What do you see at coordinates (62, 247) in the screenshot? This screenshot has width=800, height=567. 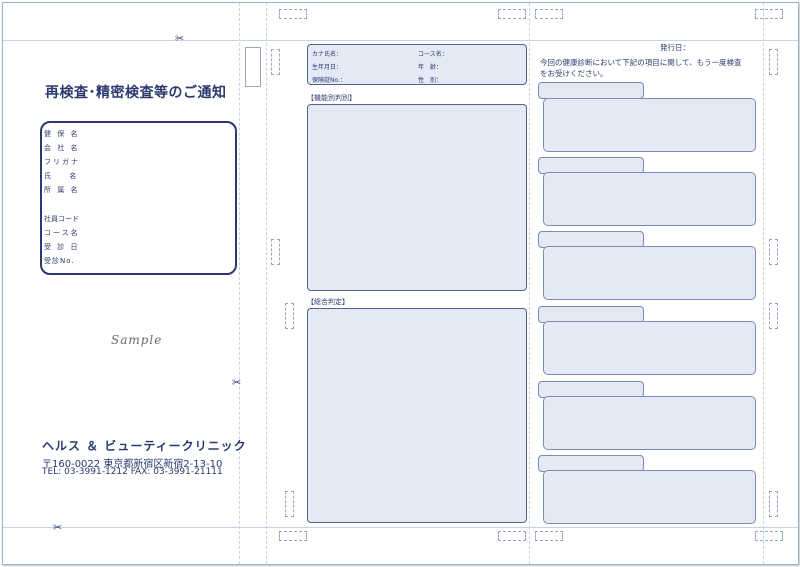 I see `field-label-exam-date: 受 診 日` at bounding box center [62, 247].